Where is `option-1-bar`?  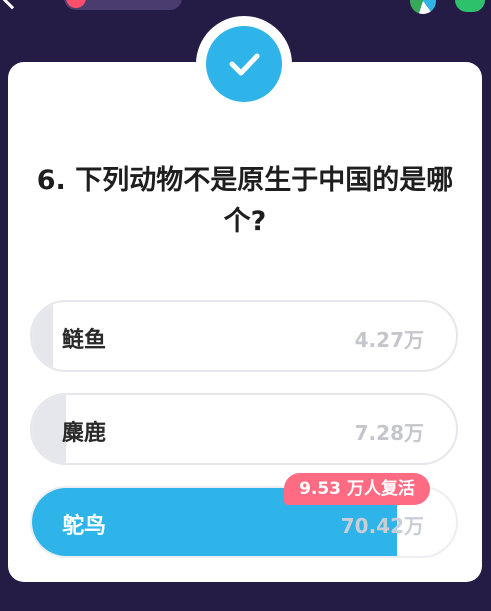
option-1-bar is located at coordinates (43, 336).